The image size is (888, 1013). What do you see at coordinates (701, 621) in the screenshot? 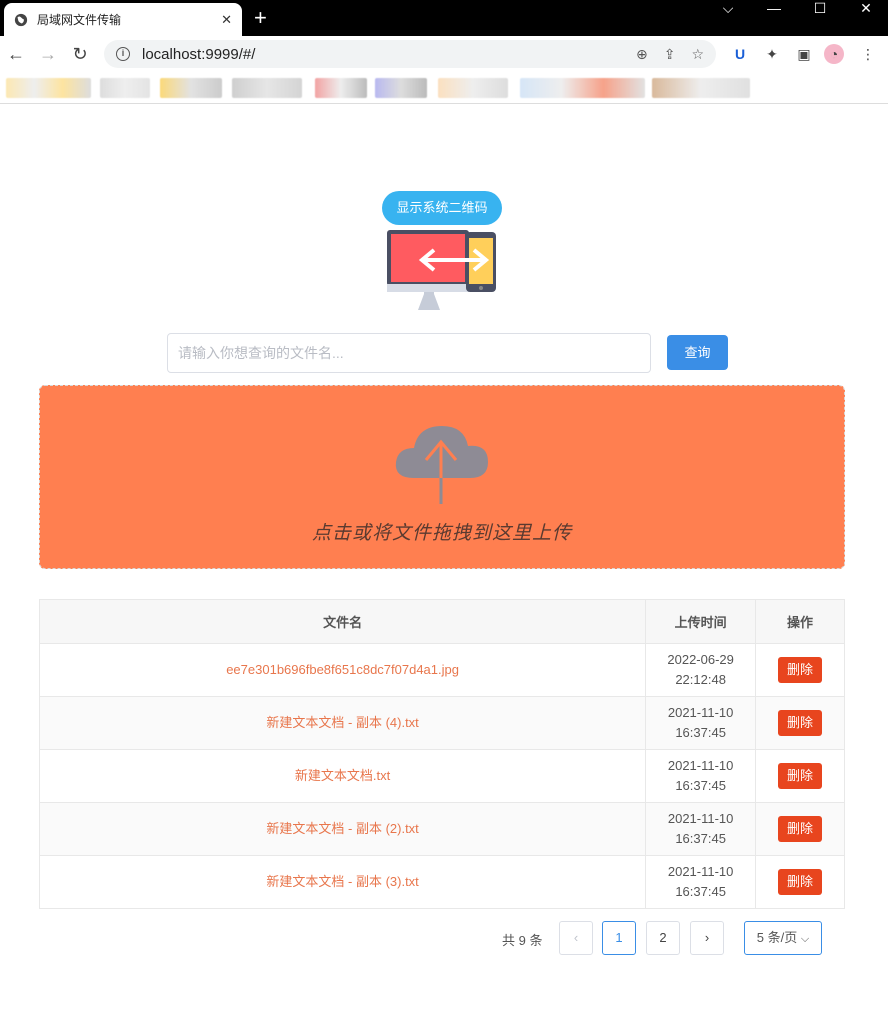
I see `header-upload-time: 上传时间` at bounding box center [701, 621].